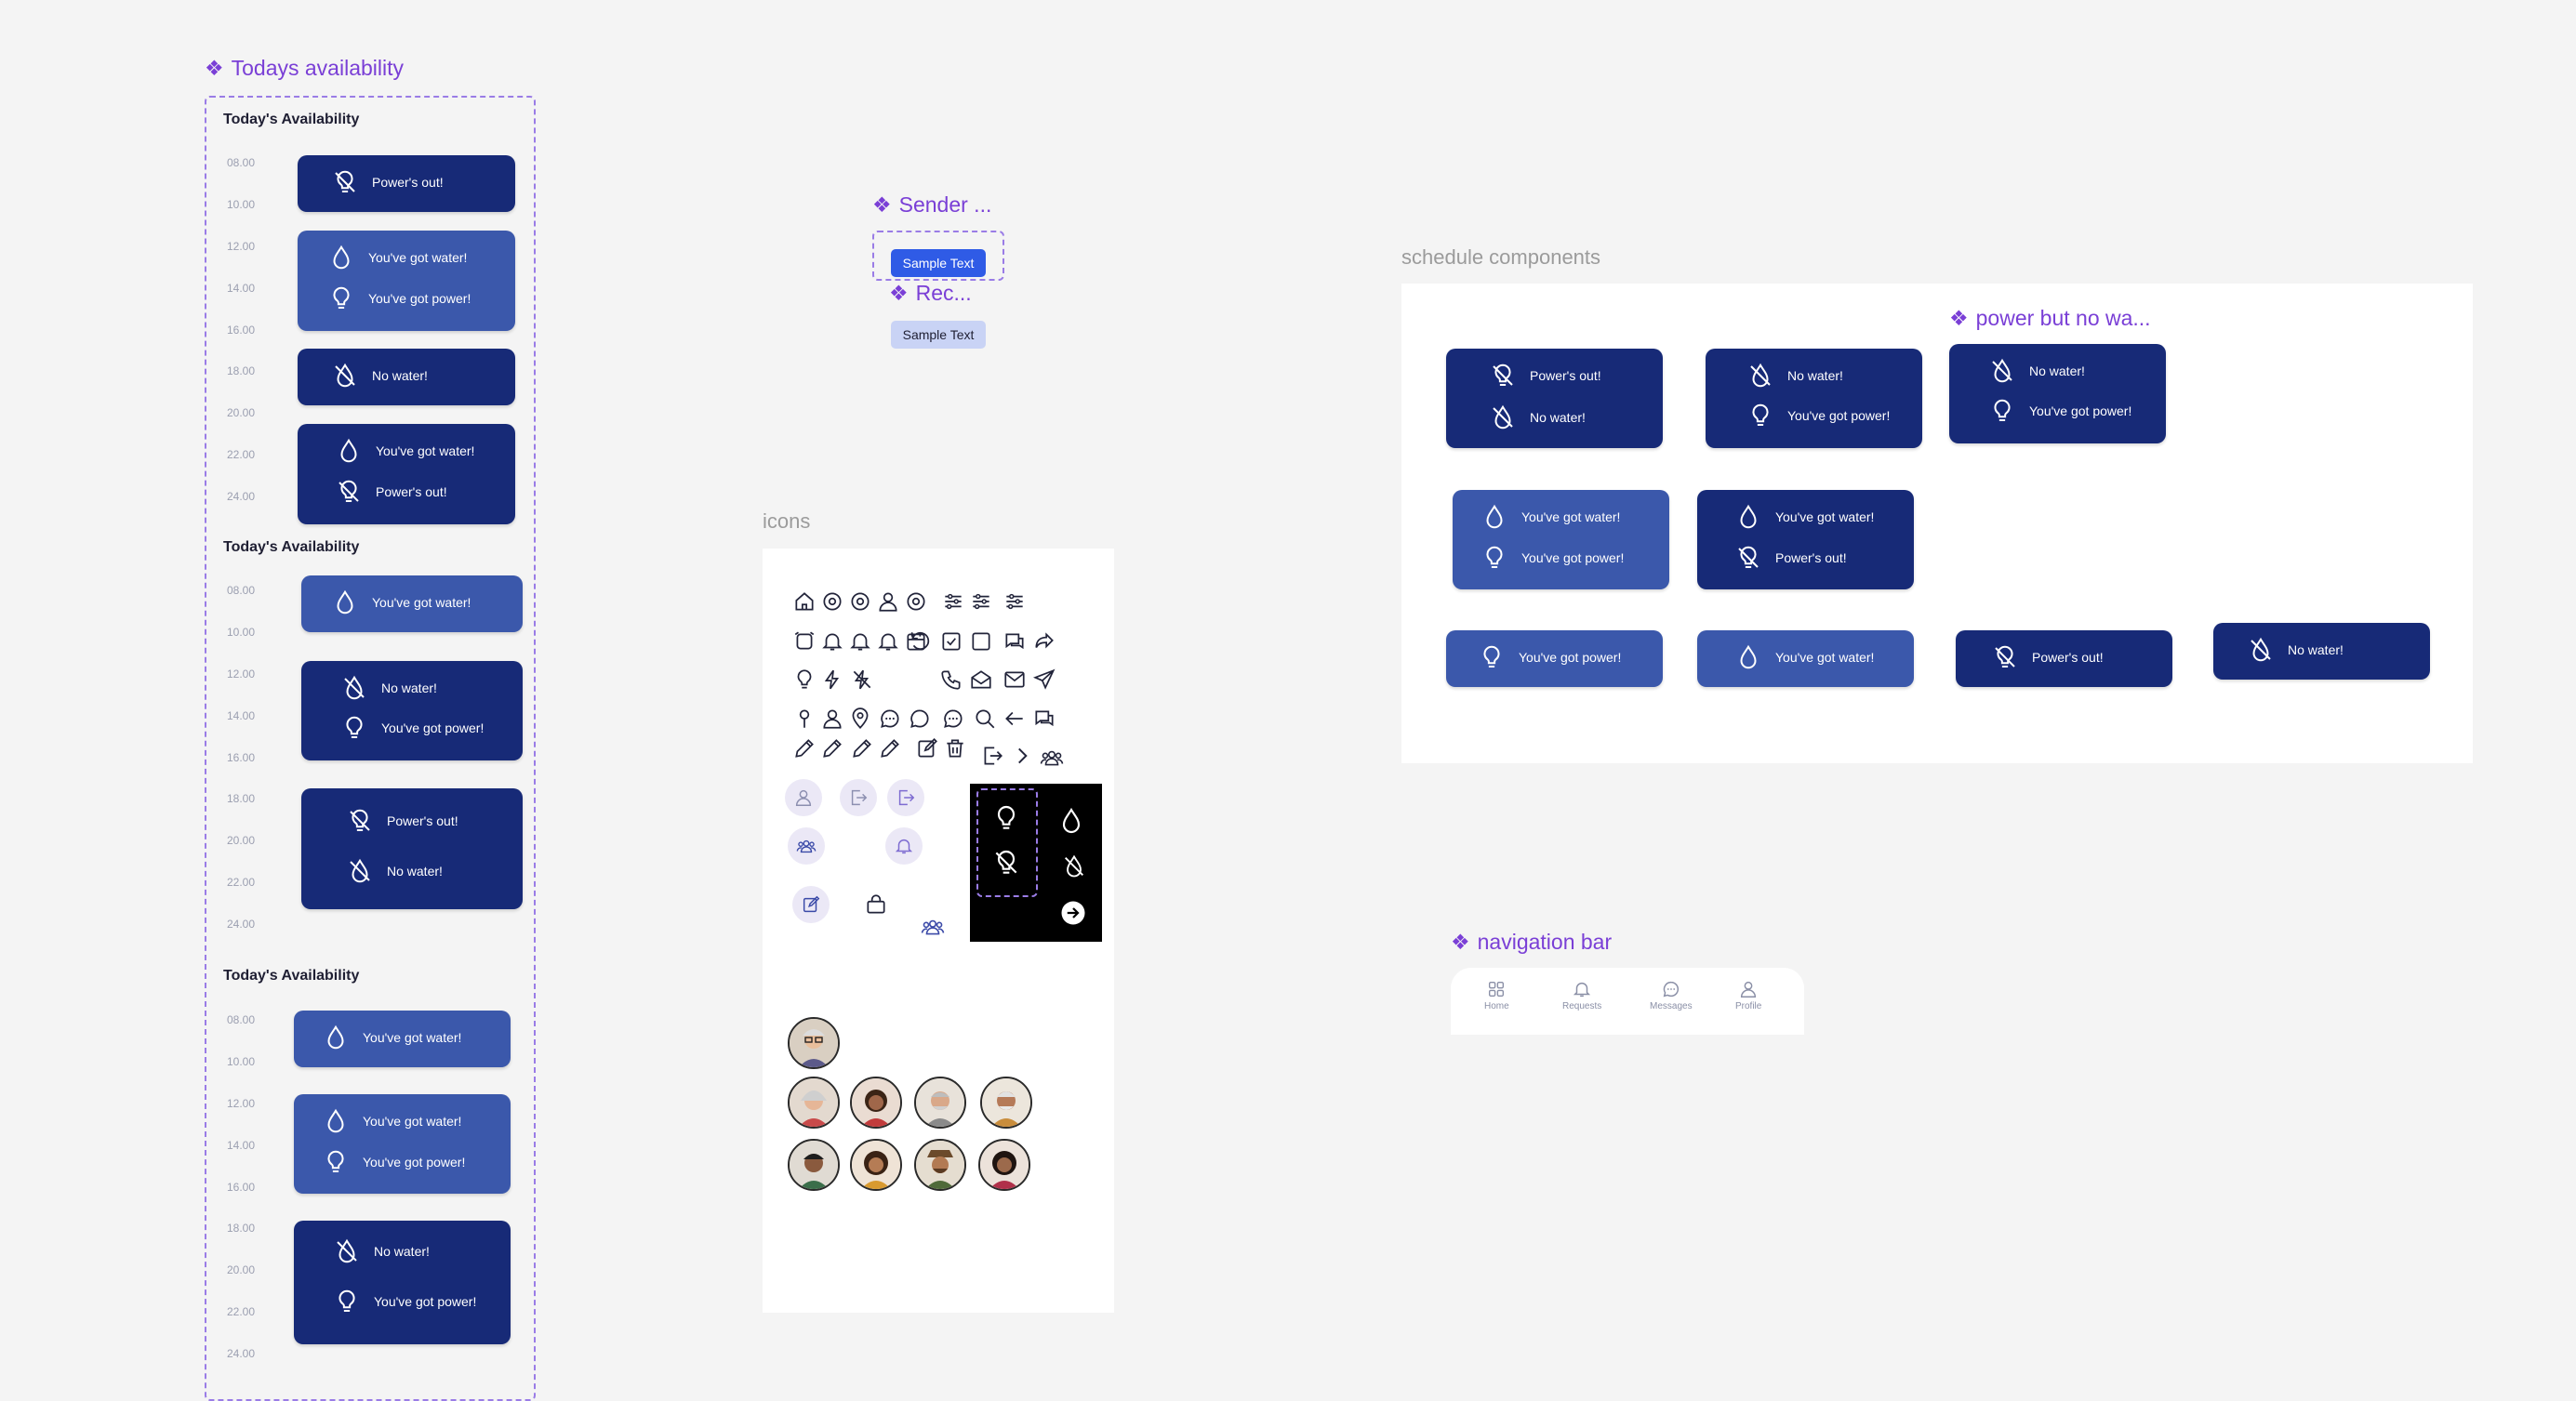  I want to click on schedule-card-power: You've got power!, so click(1554, 658).